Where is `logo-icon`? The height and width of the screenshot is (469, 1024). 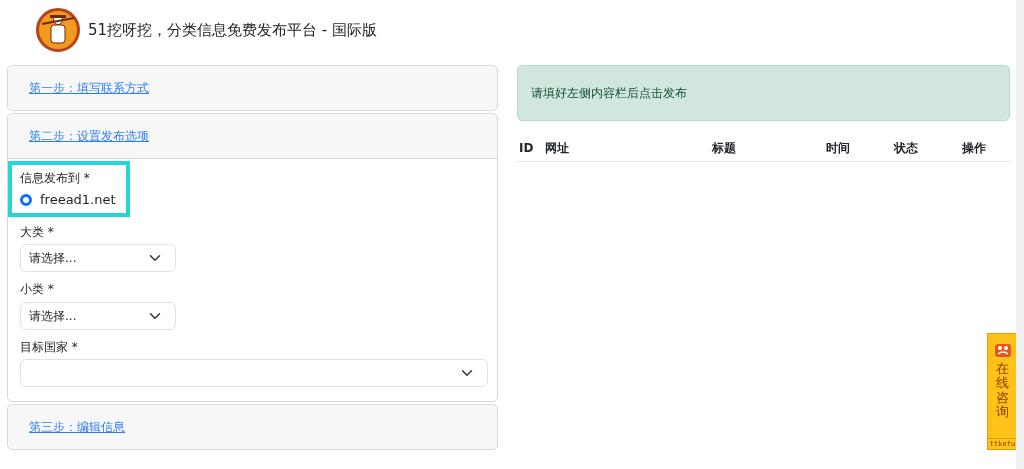 logo-icon is located at coordinates (58, 30).